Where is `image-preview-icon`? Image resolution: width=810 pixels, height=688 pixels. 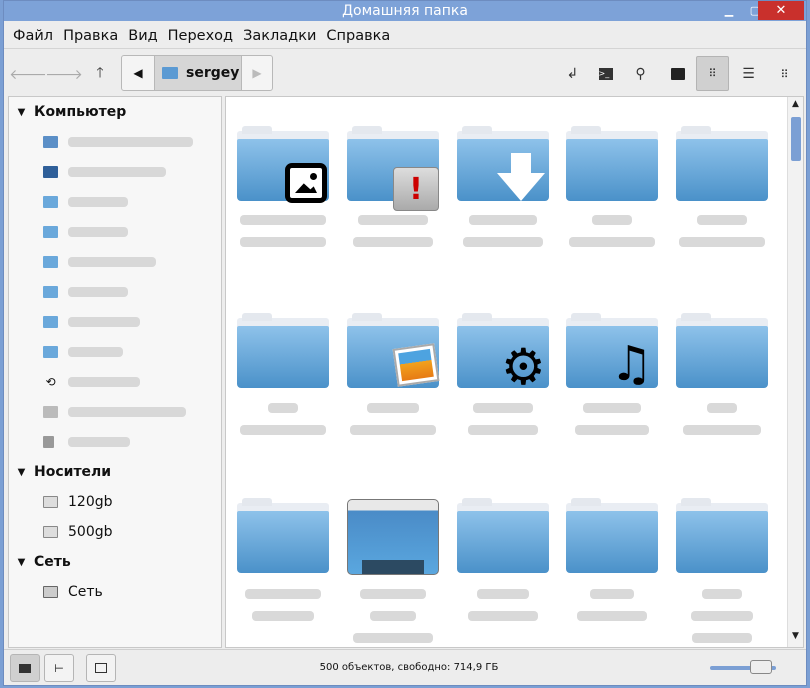 image-preview-icon is located at coordinates (677, 74).